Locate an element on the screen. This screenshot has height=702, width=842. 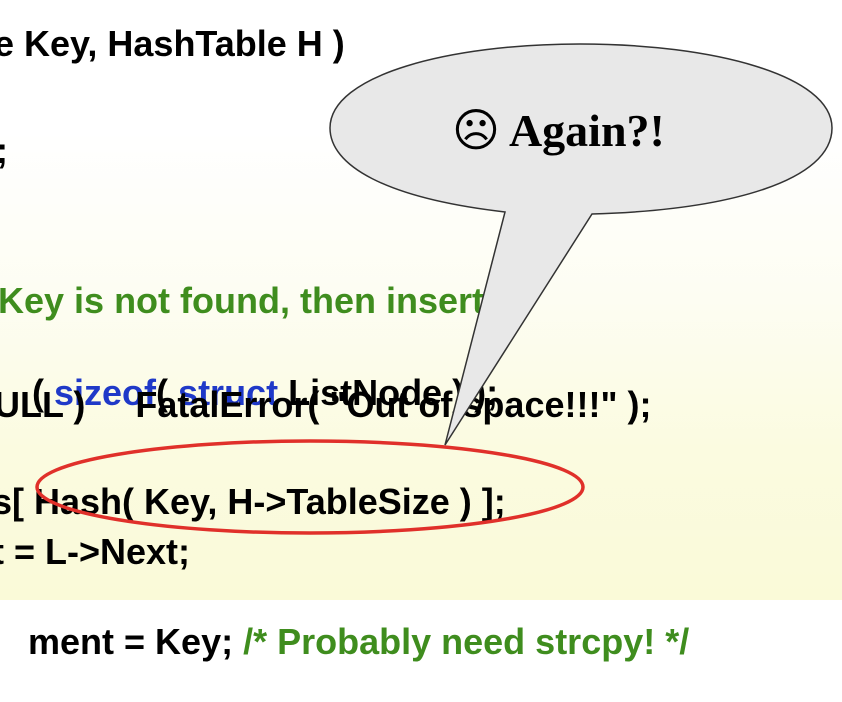
bubble-text: ☹ Again?! is located at coordinates (558, 130).